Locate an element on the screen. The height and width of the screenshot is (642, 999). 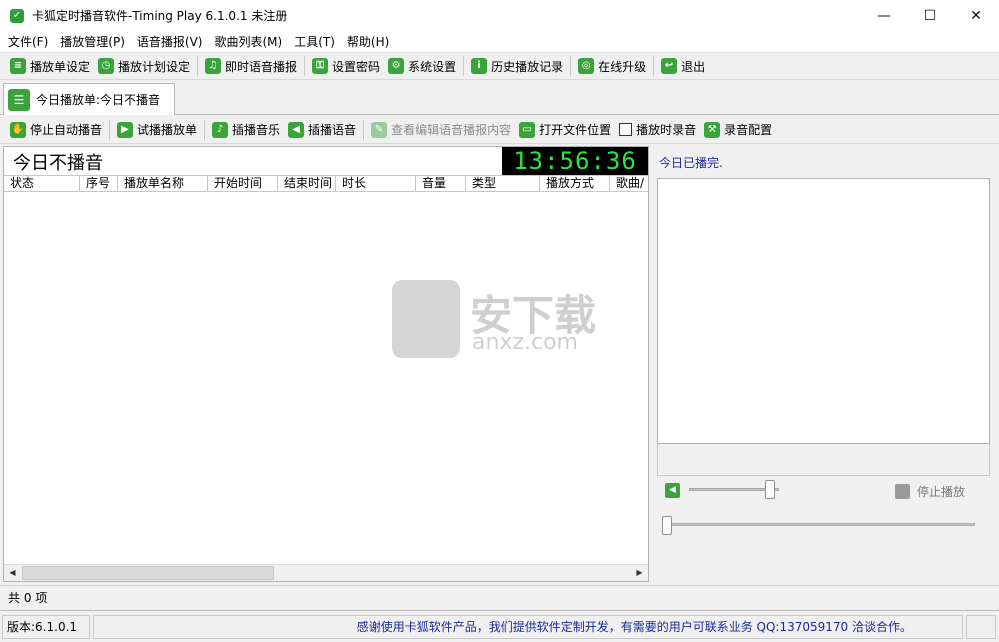
record-on-play-checkbox: 播放时录音 is located at coordinates (657, 130).